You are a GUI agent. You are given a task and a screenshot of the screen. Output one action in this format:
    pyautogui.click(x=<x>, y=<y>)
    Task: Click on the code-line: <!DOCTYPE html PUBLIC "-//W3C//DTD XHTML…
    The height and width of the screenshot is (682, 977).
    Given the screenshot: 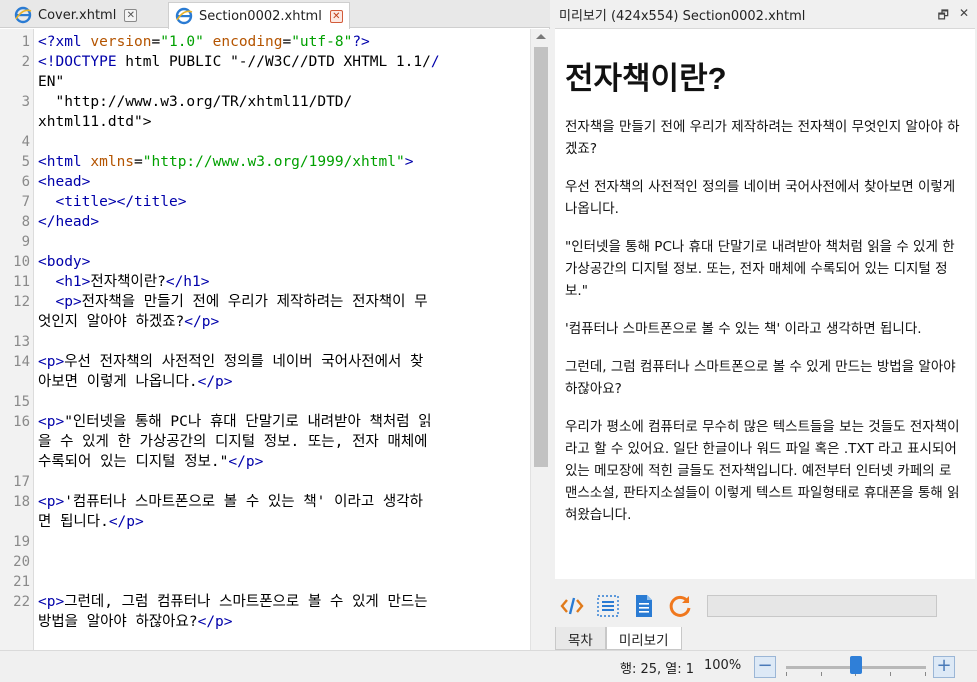 What is the action you would take?
    pyautogui.click(x=239, y=62)
    